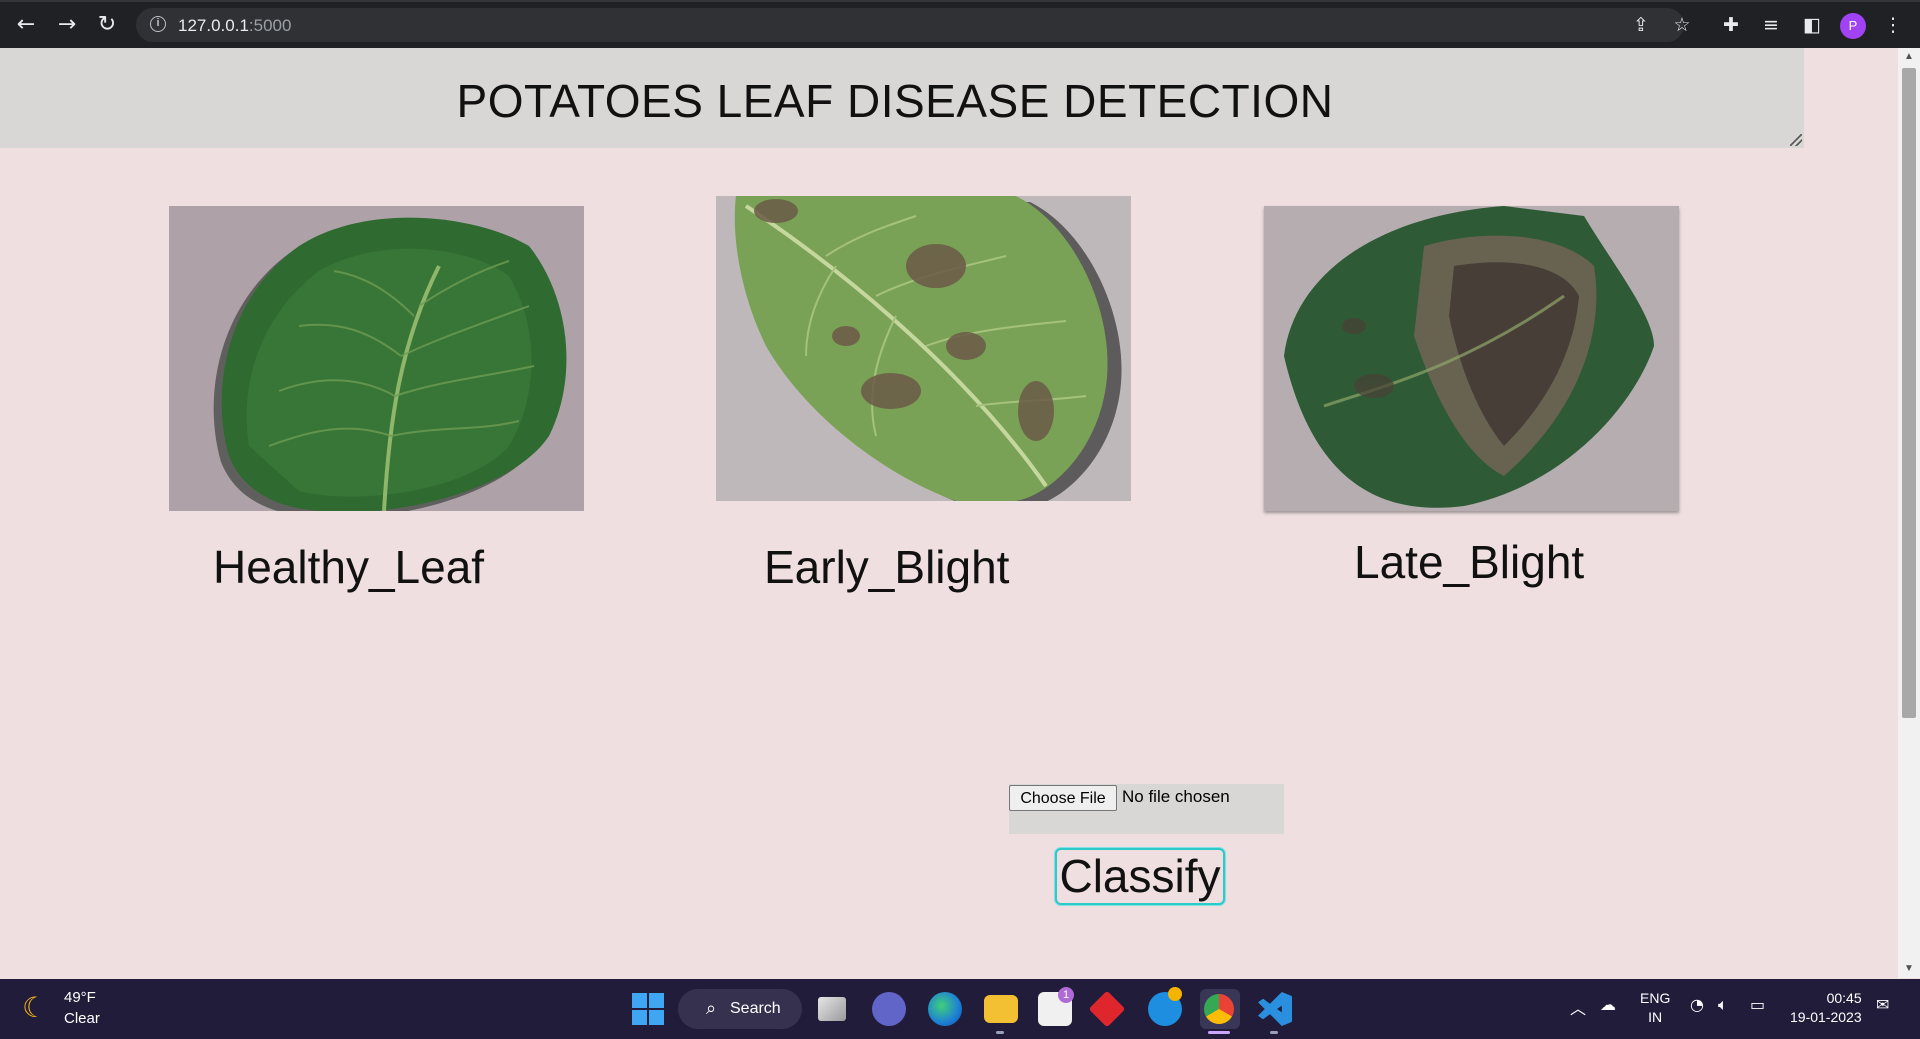 This screenshot has height=1039, width=1920. I want to click on title-textarea: POTATOES LEAF DISEASE DETECTION, so click(902, 98).